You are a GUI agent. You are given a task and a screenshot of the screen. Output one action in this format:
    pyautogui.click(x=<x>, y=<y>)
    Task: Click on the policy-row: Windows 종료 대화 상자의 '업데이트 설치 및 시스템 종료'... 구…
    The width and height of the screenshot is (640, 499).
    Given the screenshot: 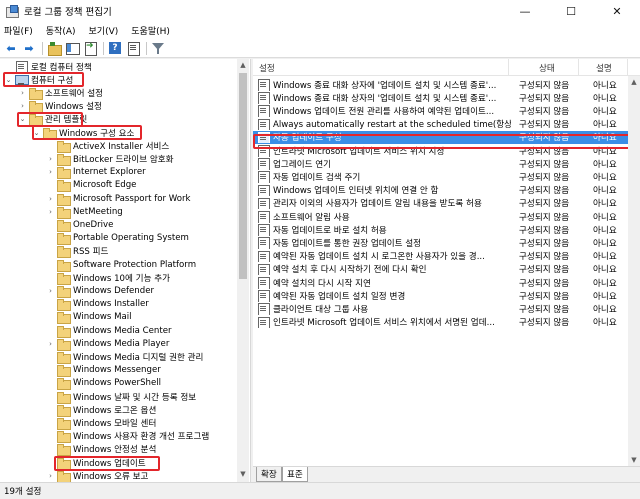 What is the action you would take?
    pyautogui.click(x=440, y=97)
    